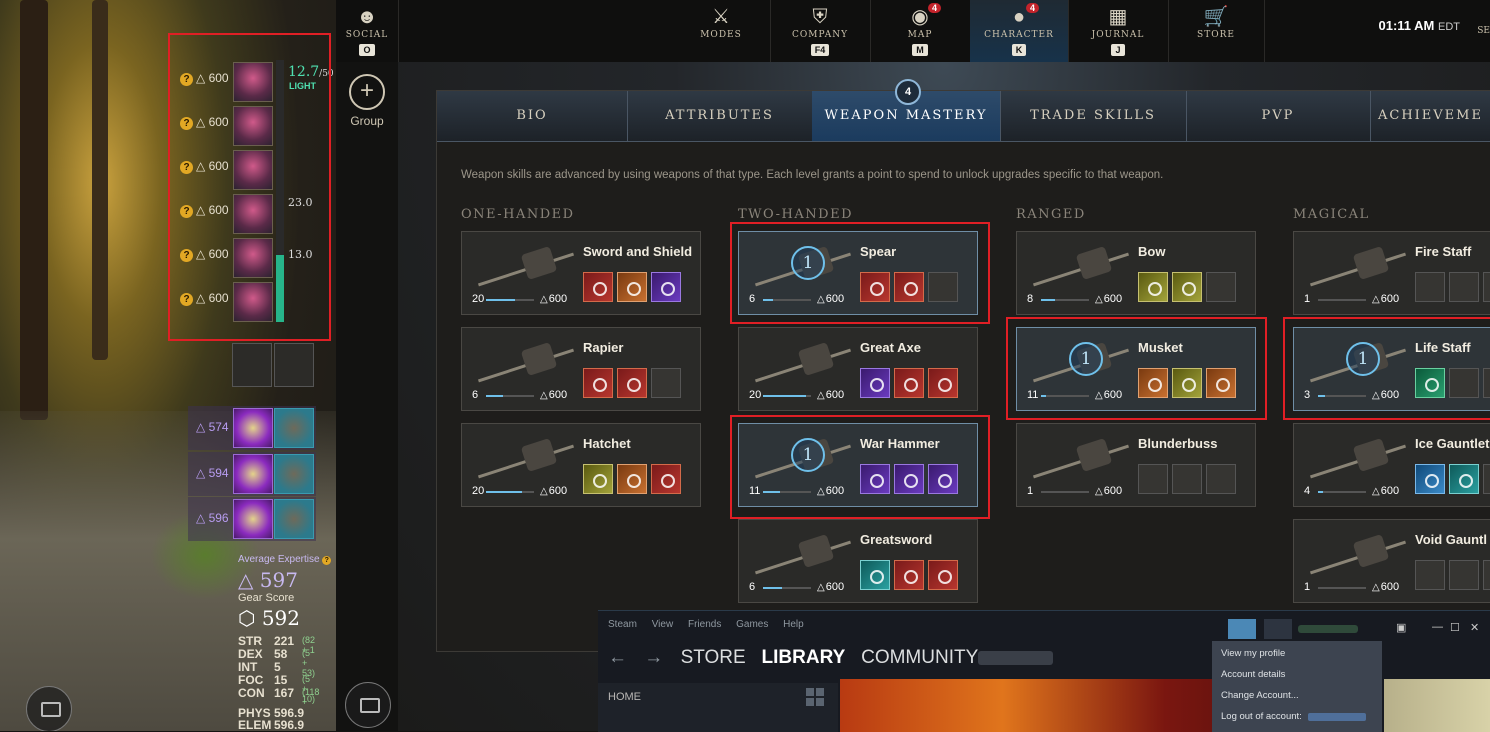 This screenshot has width=1490, height=732. What do you see at coordinates (1391, 561) in the screenshot?
I see `weapon-card: Void Gauntl 1 600` at bounding box center [1391, 561].